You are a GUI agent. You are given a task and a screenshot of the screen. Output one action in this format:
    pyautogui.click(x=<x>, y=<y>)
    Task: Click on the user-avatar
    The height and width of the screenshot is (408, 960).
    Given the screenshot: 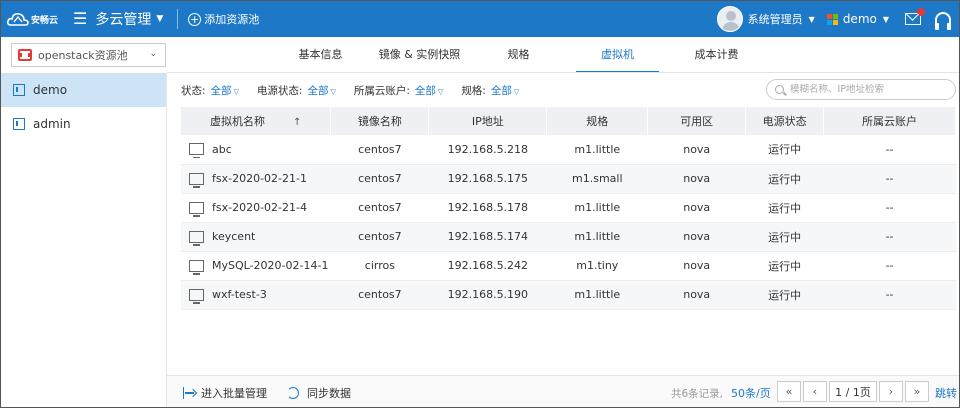 What is the action you would take?
    pyautogui.click(x=729, y=19)
    